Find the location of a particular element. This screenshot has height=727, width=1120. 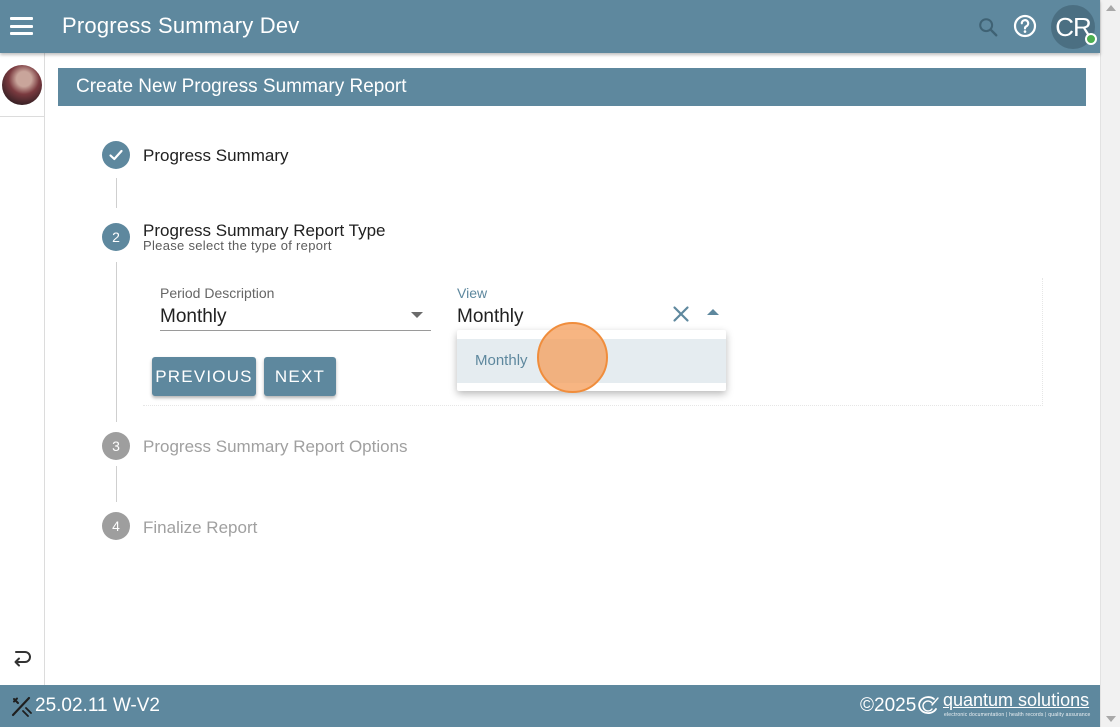

help-circle-icon is located at coordinates (1025, 26).